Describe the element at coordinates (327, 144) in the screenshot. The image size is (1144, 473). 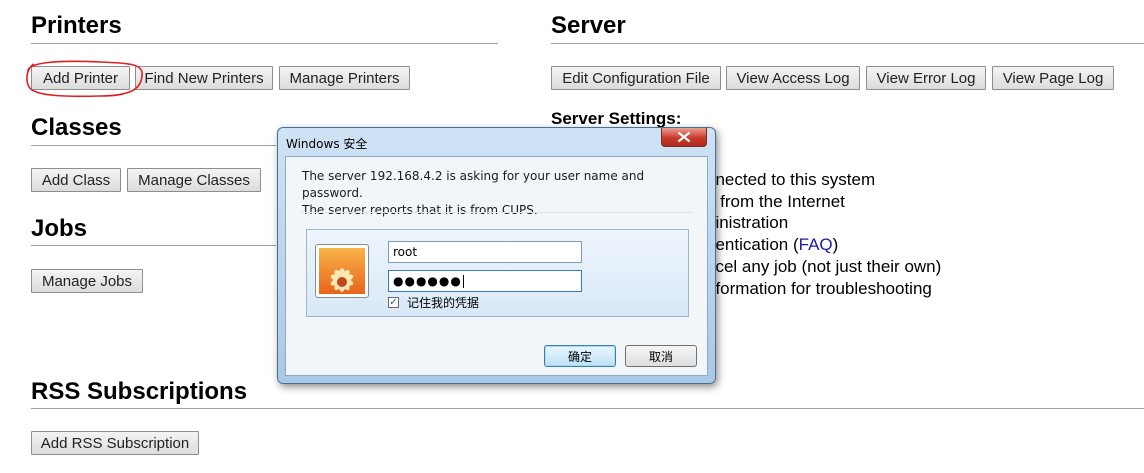
I see `dialog-title: Windows 安全` at that location.